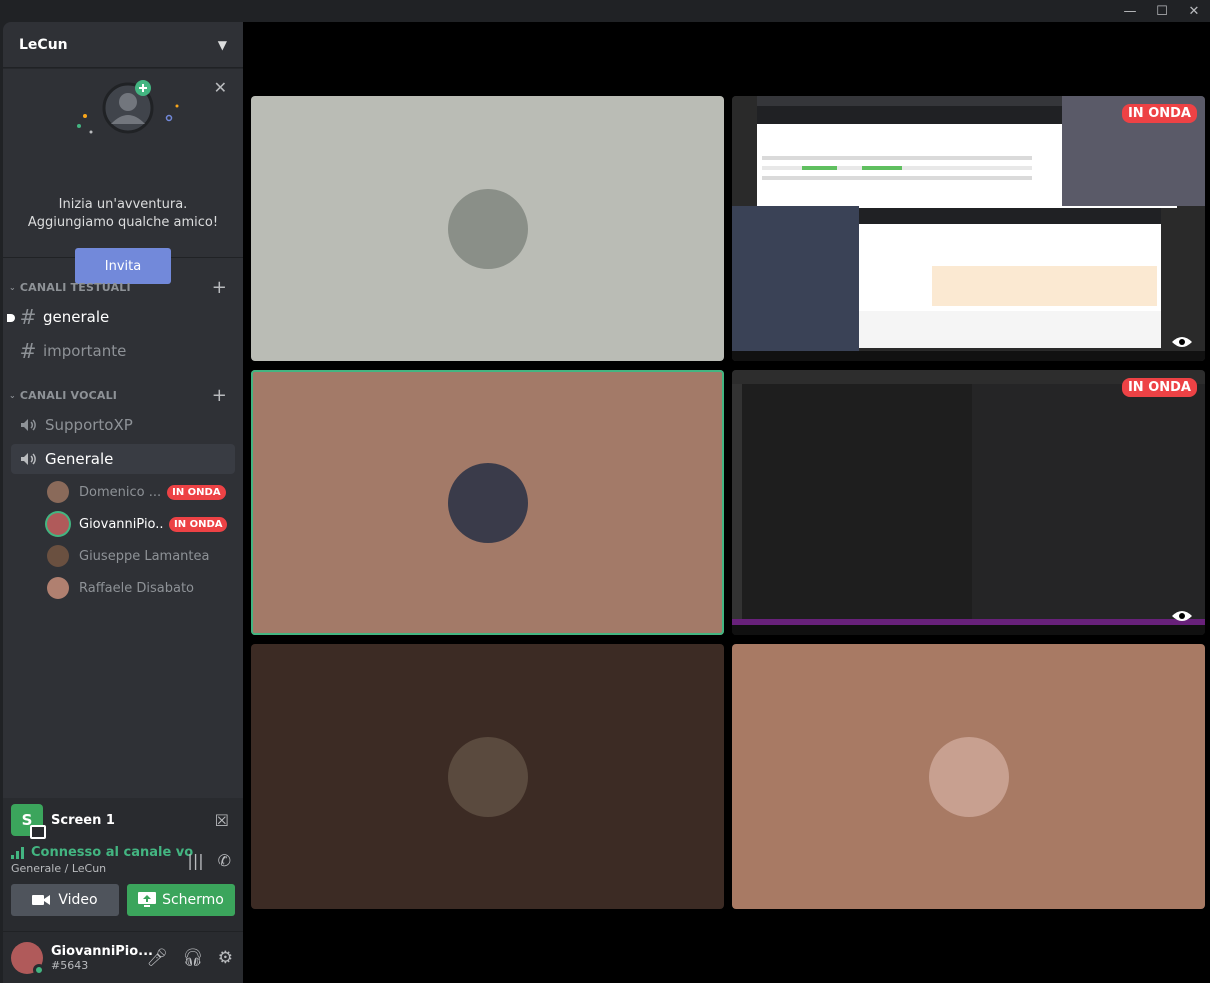 This screenshot has width=1210, height=983. What do you see at coordinates (222, 45) in the screenshot?
I see `chevron-down-icon: ▼` at bounding box center [222, 45].